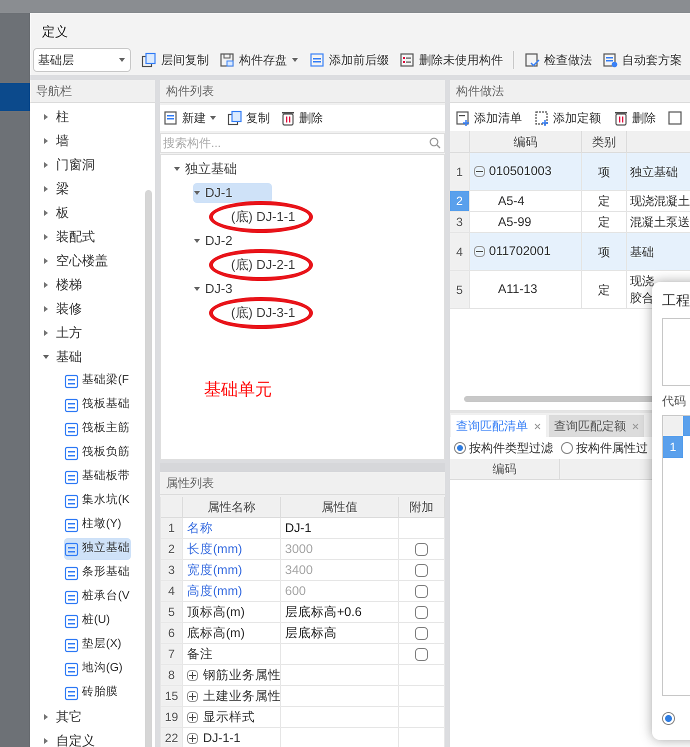 The height and width of the screenshot is (747, 690). I want to click on table-cell: 名称, so click(232, 528).